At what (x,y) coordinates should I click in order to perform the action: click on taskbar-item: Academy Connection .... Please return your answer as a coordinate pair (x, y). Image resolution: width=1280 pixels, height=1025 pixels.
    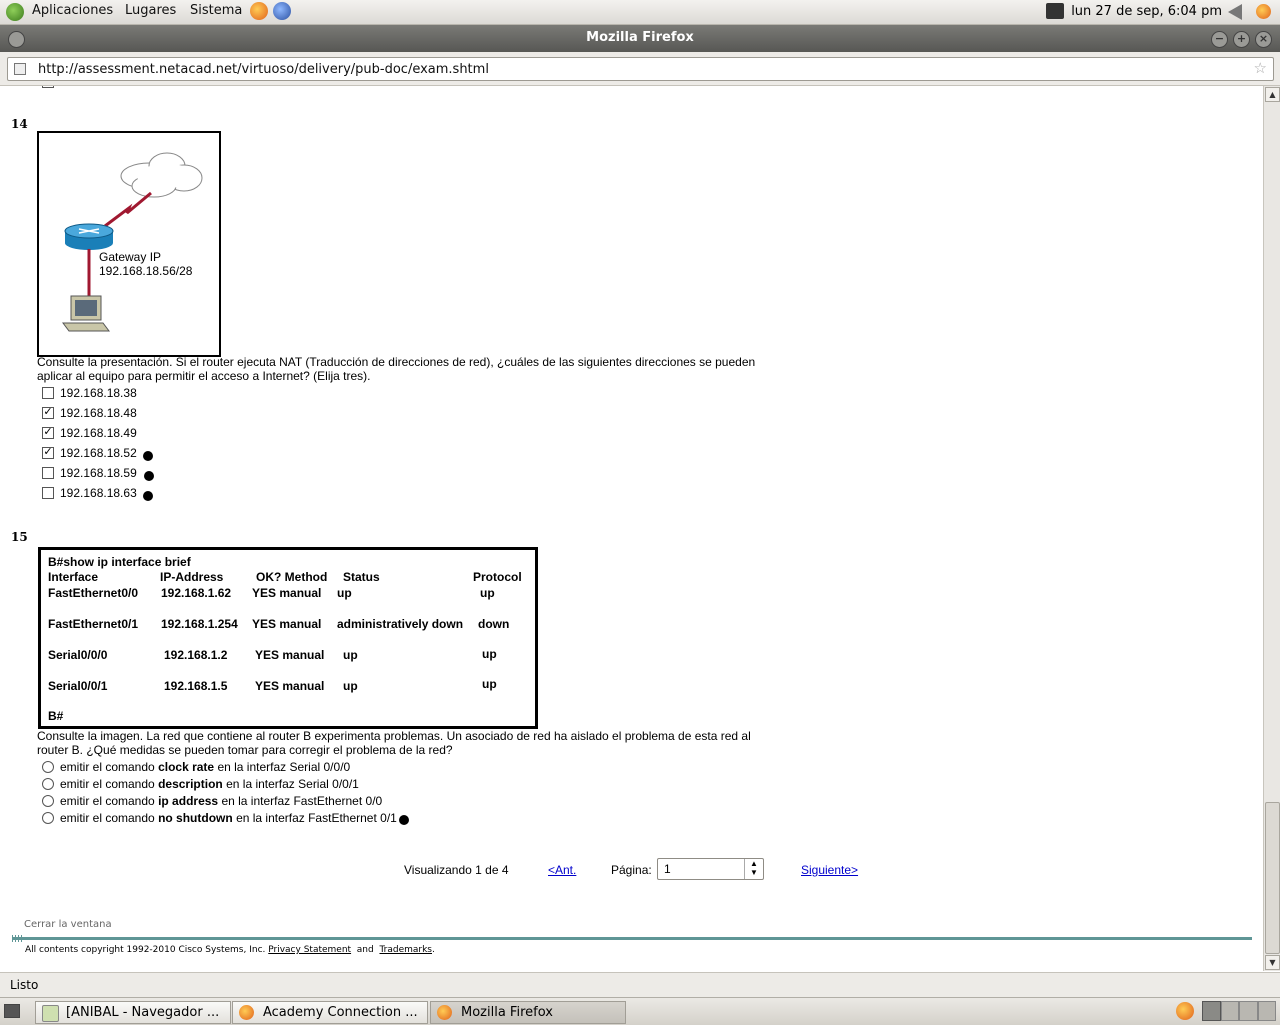
    Looking at the image, I should click on (330, 1012).